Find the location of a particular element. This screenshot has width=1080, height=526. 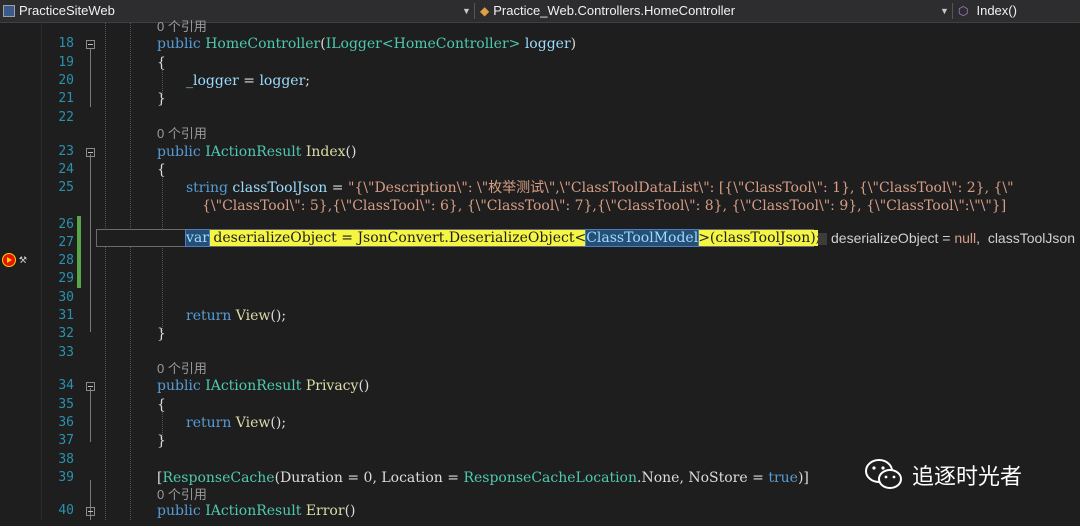

code-line: 21 } is located at coordinates (540, 99).